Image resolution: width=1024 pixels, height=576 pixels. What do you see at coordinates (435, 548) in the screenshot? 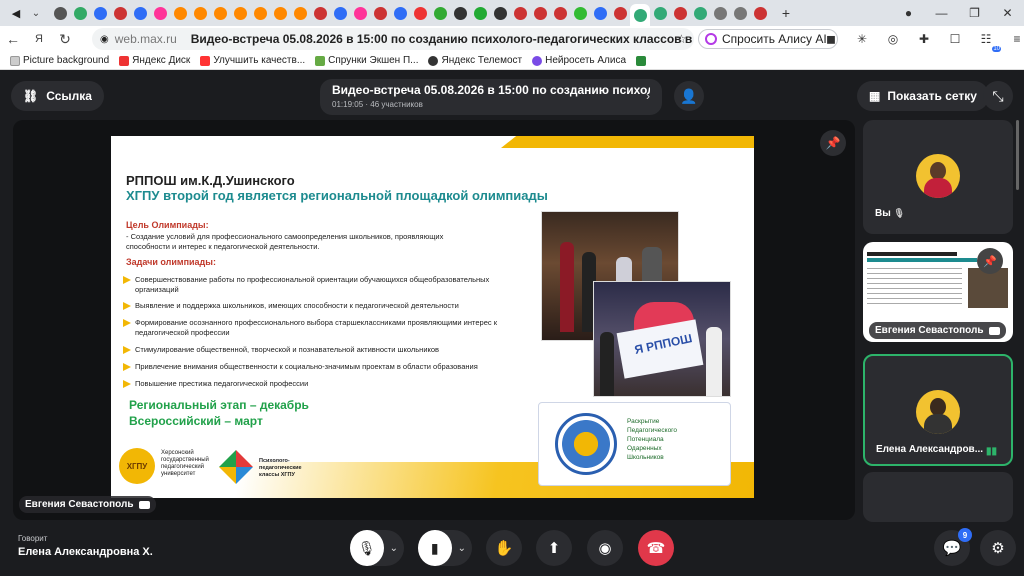
I see `camera-off-icon: ▮` at bounding box center [435, 548].